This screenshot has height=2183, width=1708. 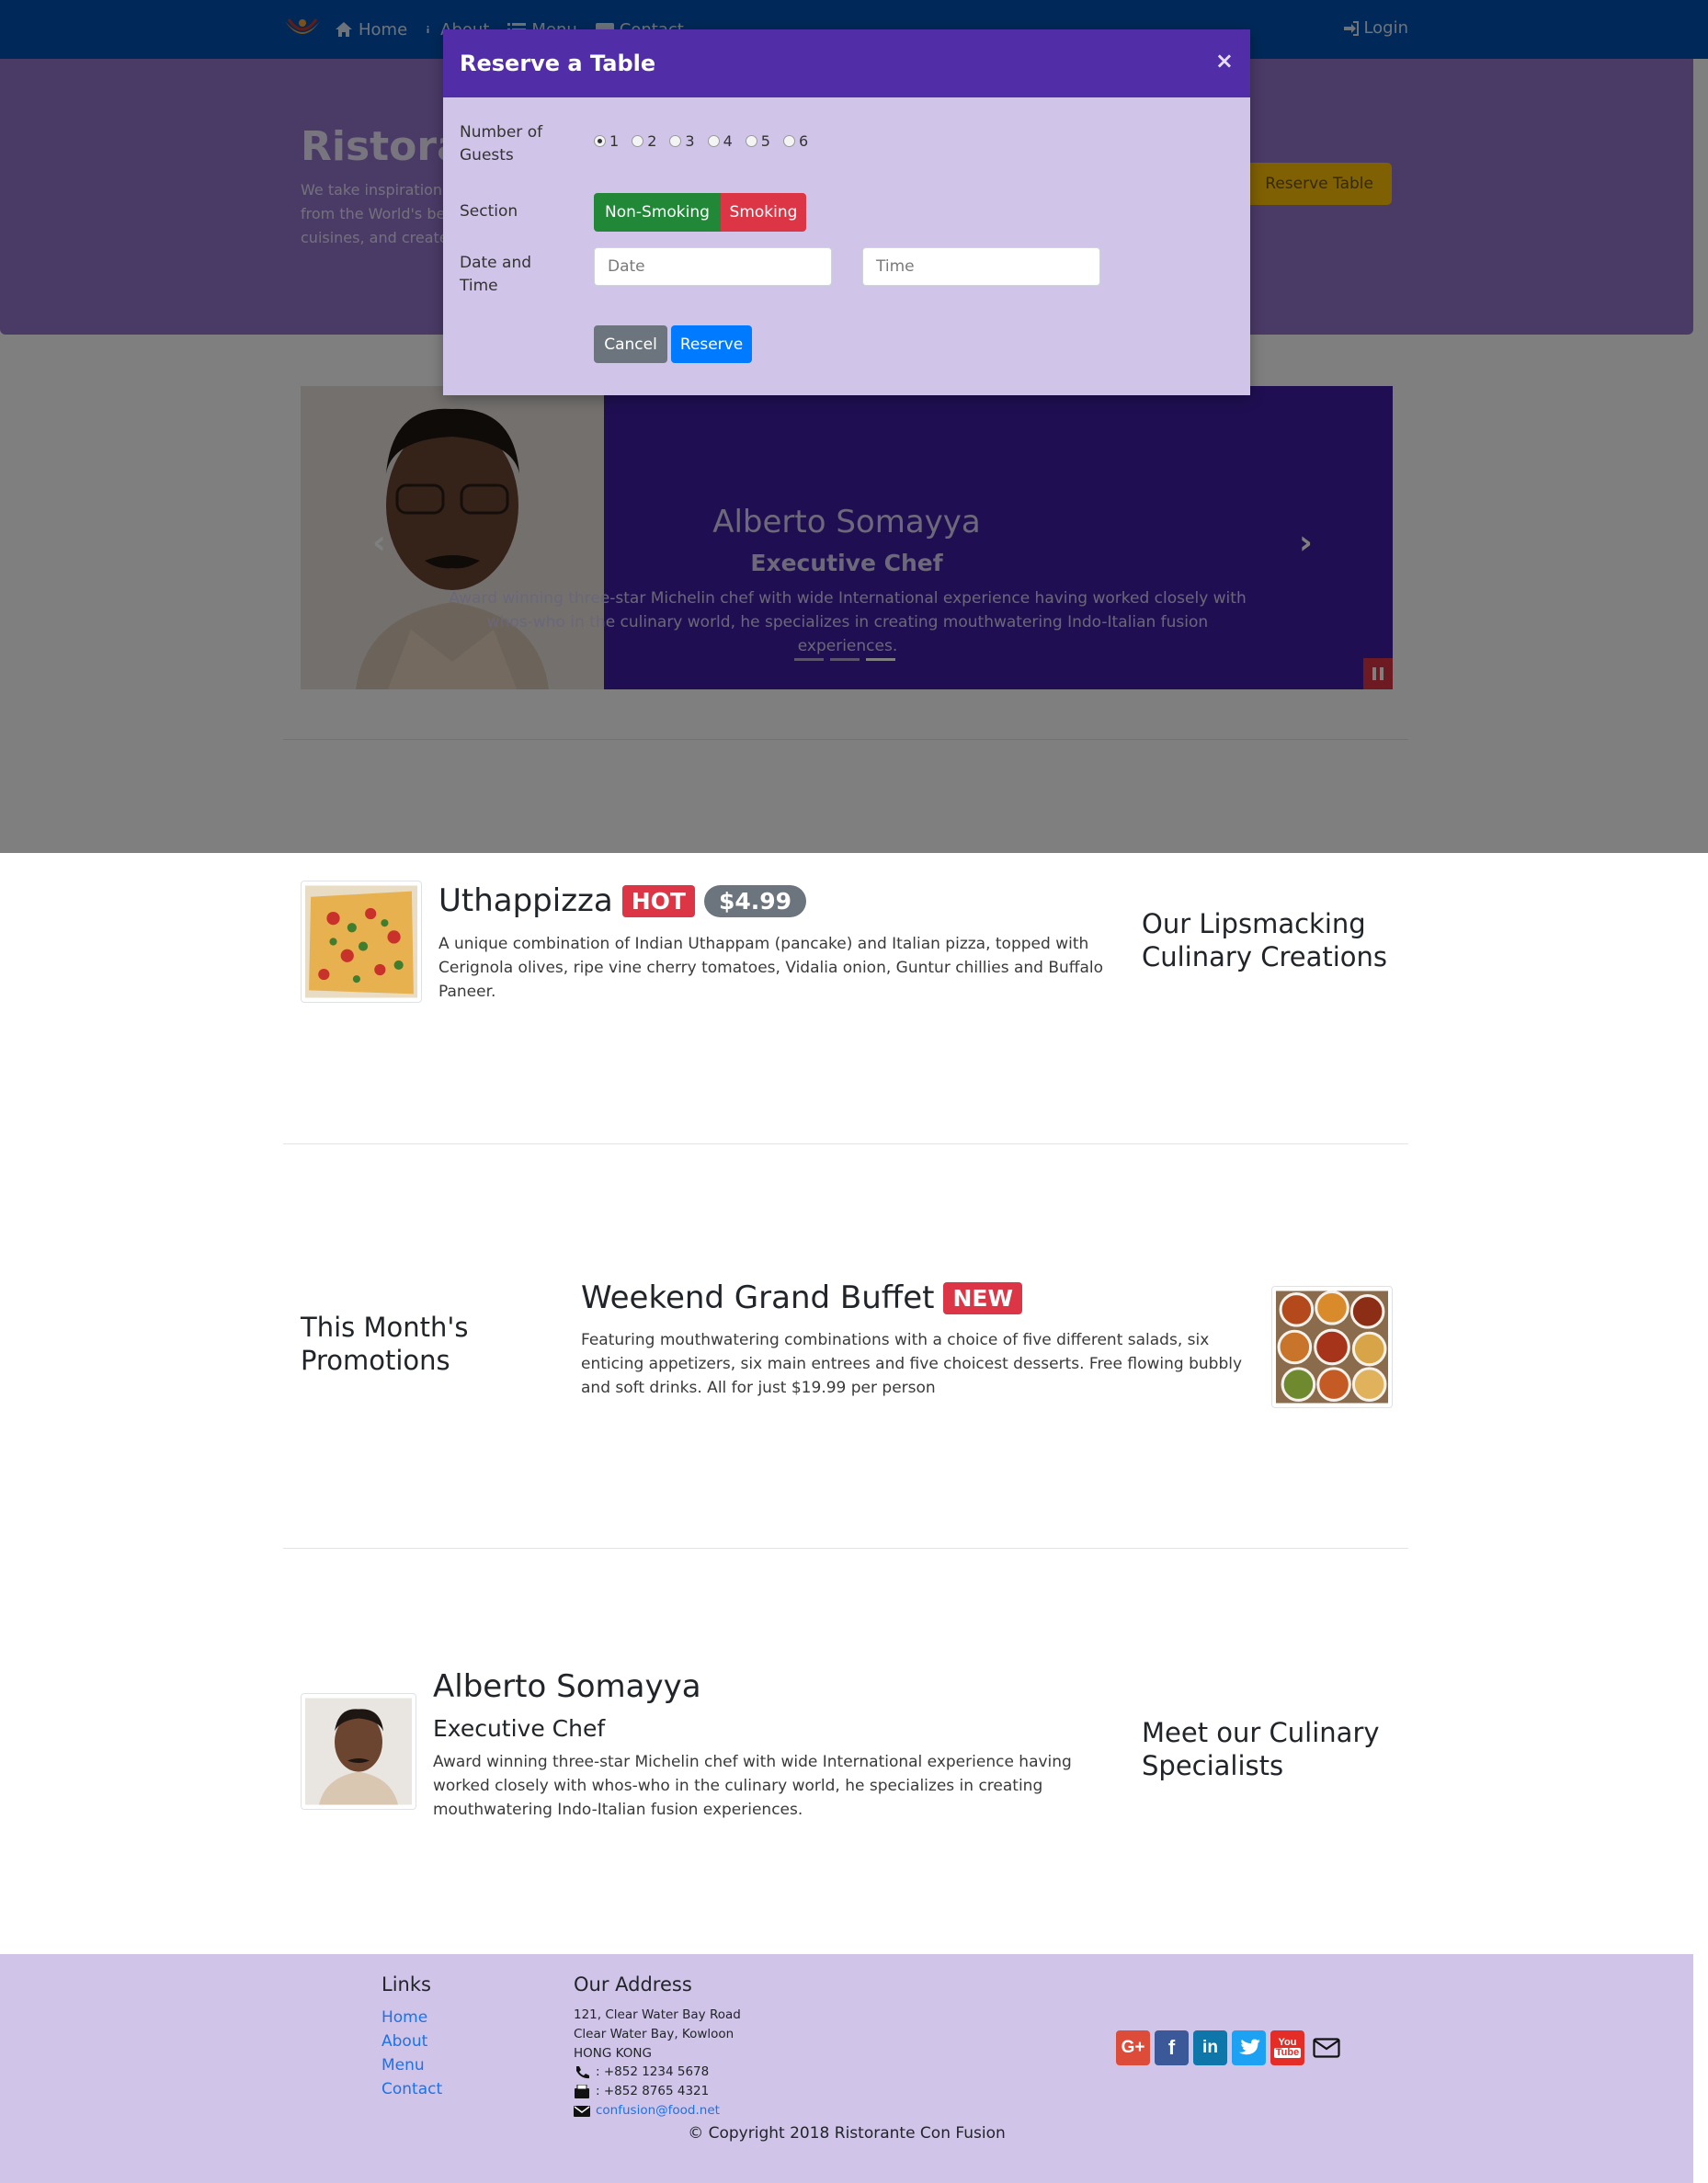 I want to click on leader-designation: Executive Chef, so click(x=519, y=1728).